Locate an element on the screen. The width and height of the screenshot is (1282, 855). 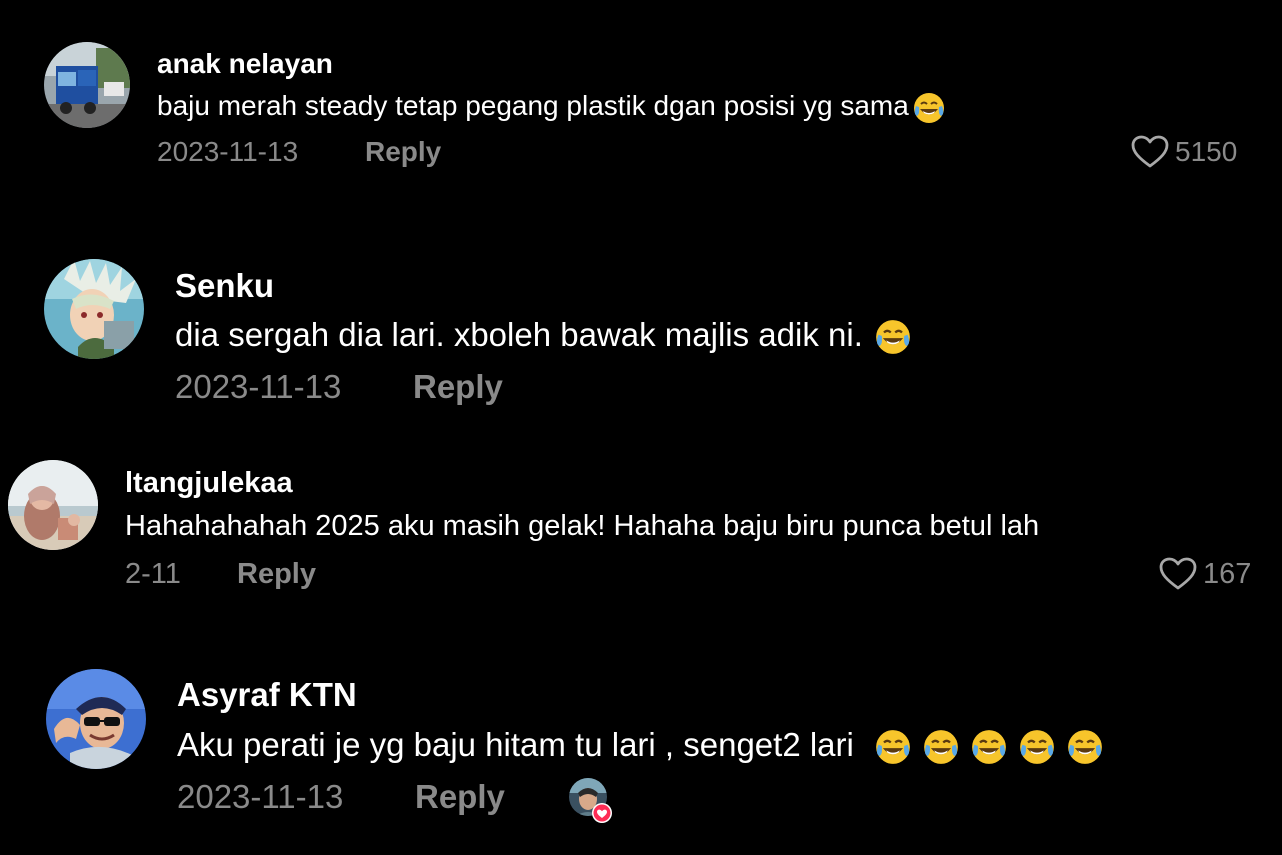
comment-username: Senku is located at coordinates (224, 286).